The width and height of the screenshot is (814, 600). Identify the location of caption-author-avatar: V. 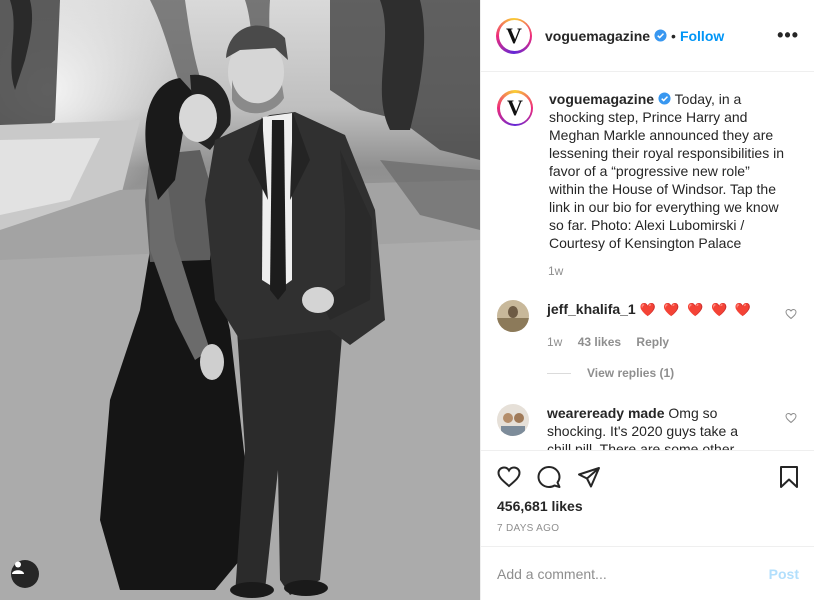
(515, 108).